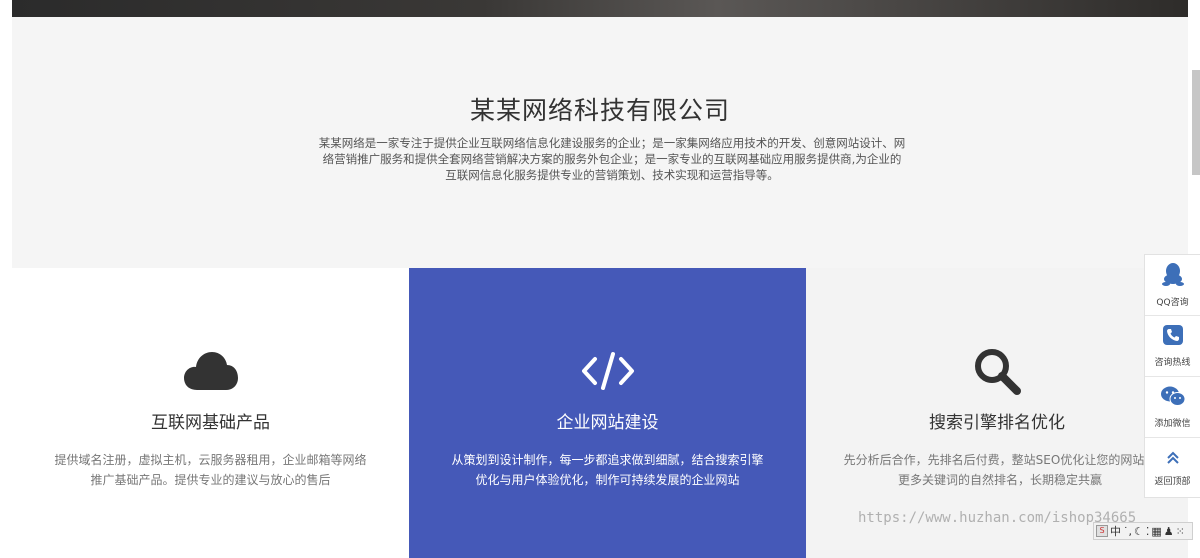 This screenshot has height=558, width=1200. I want to click on qq-consult-button: QQ咨询, so click(1172, 285).